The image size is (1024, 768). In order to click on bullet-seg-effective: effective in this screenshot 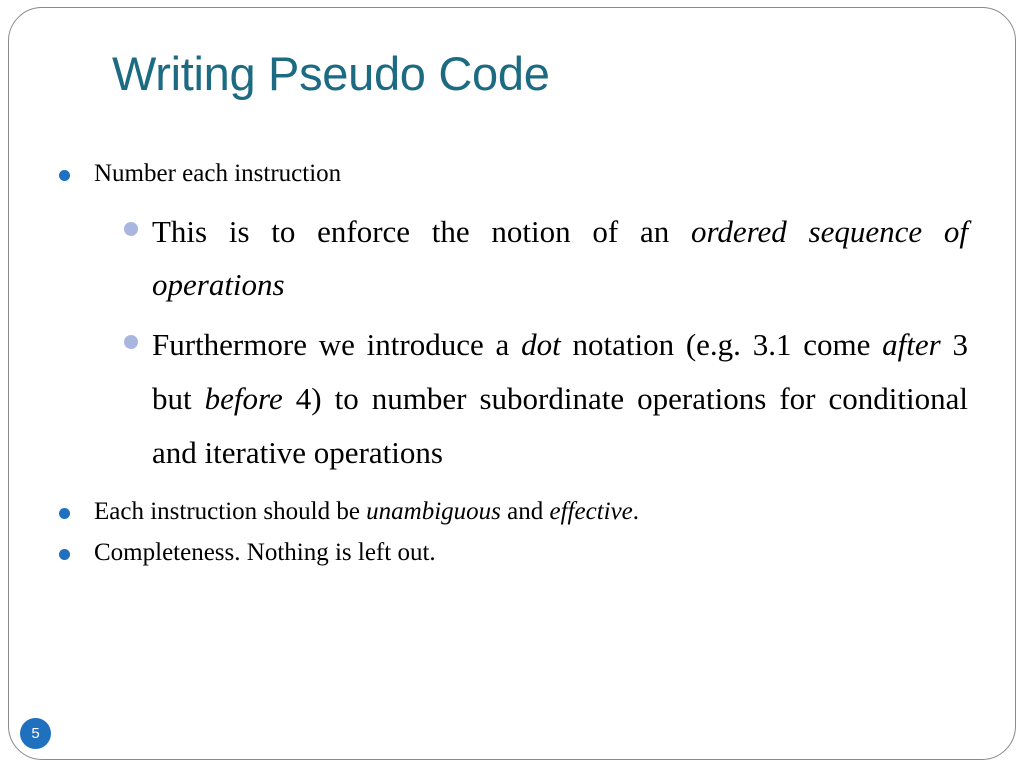, I will do `click(591, 512)`.